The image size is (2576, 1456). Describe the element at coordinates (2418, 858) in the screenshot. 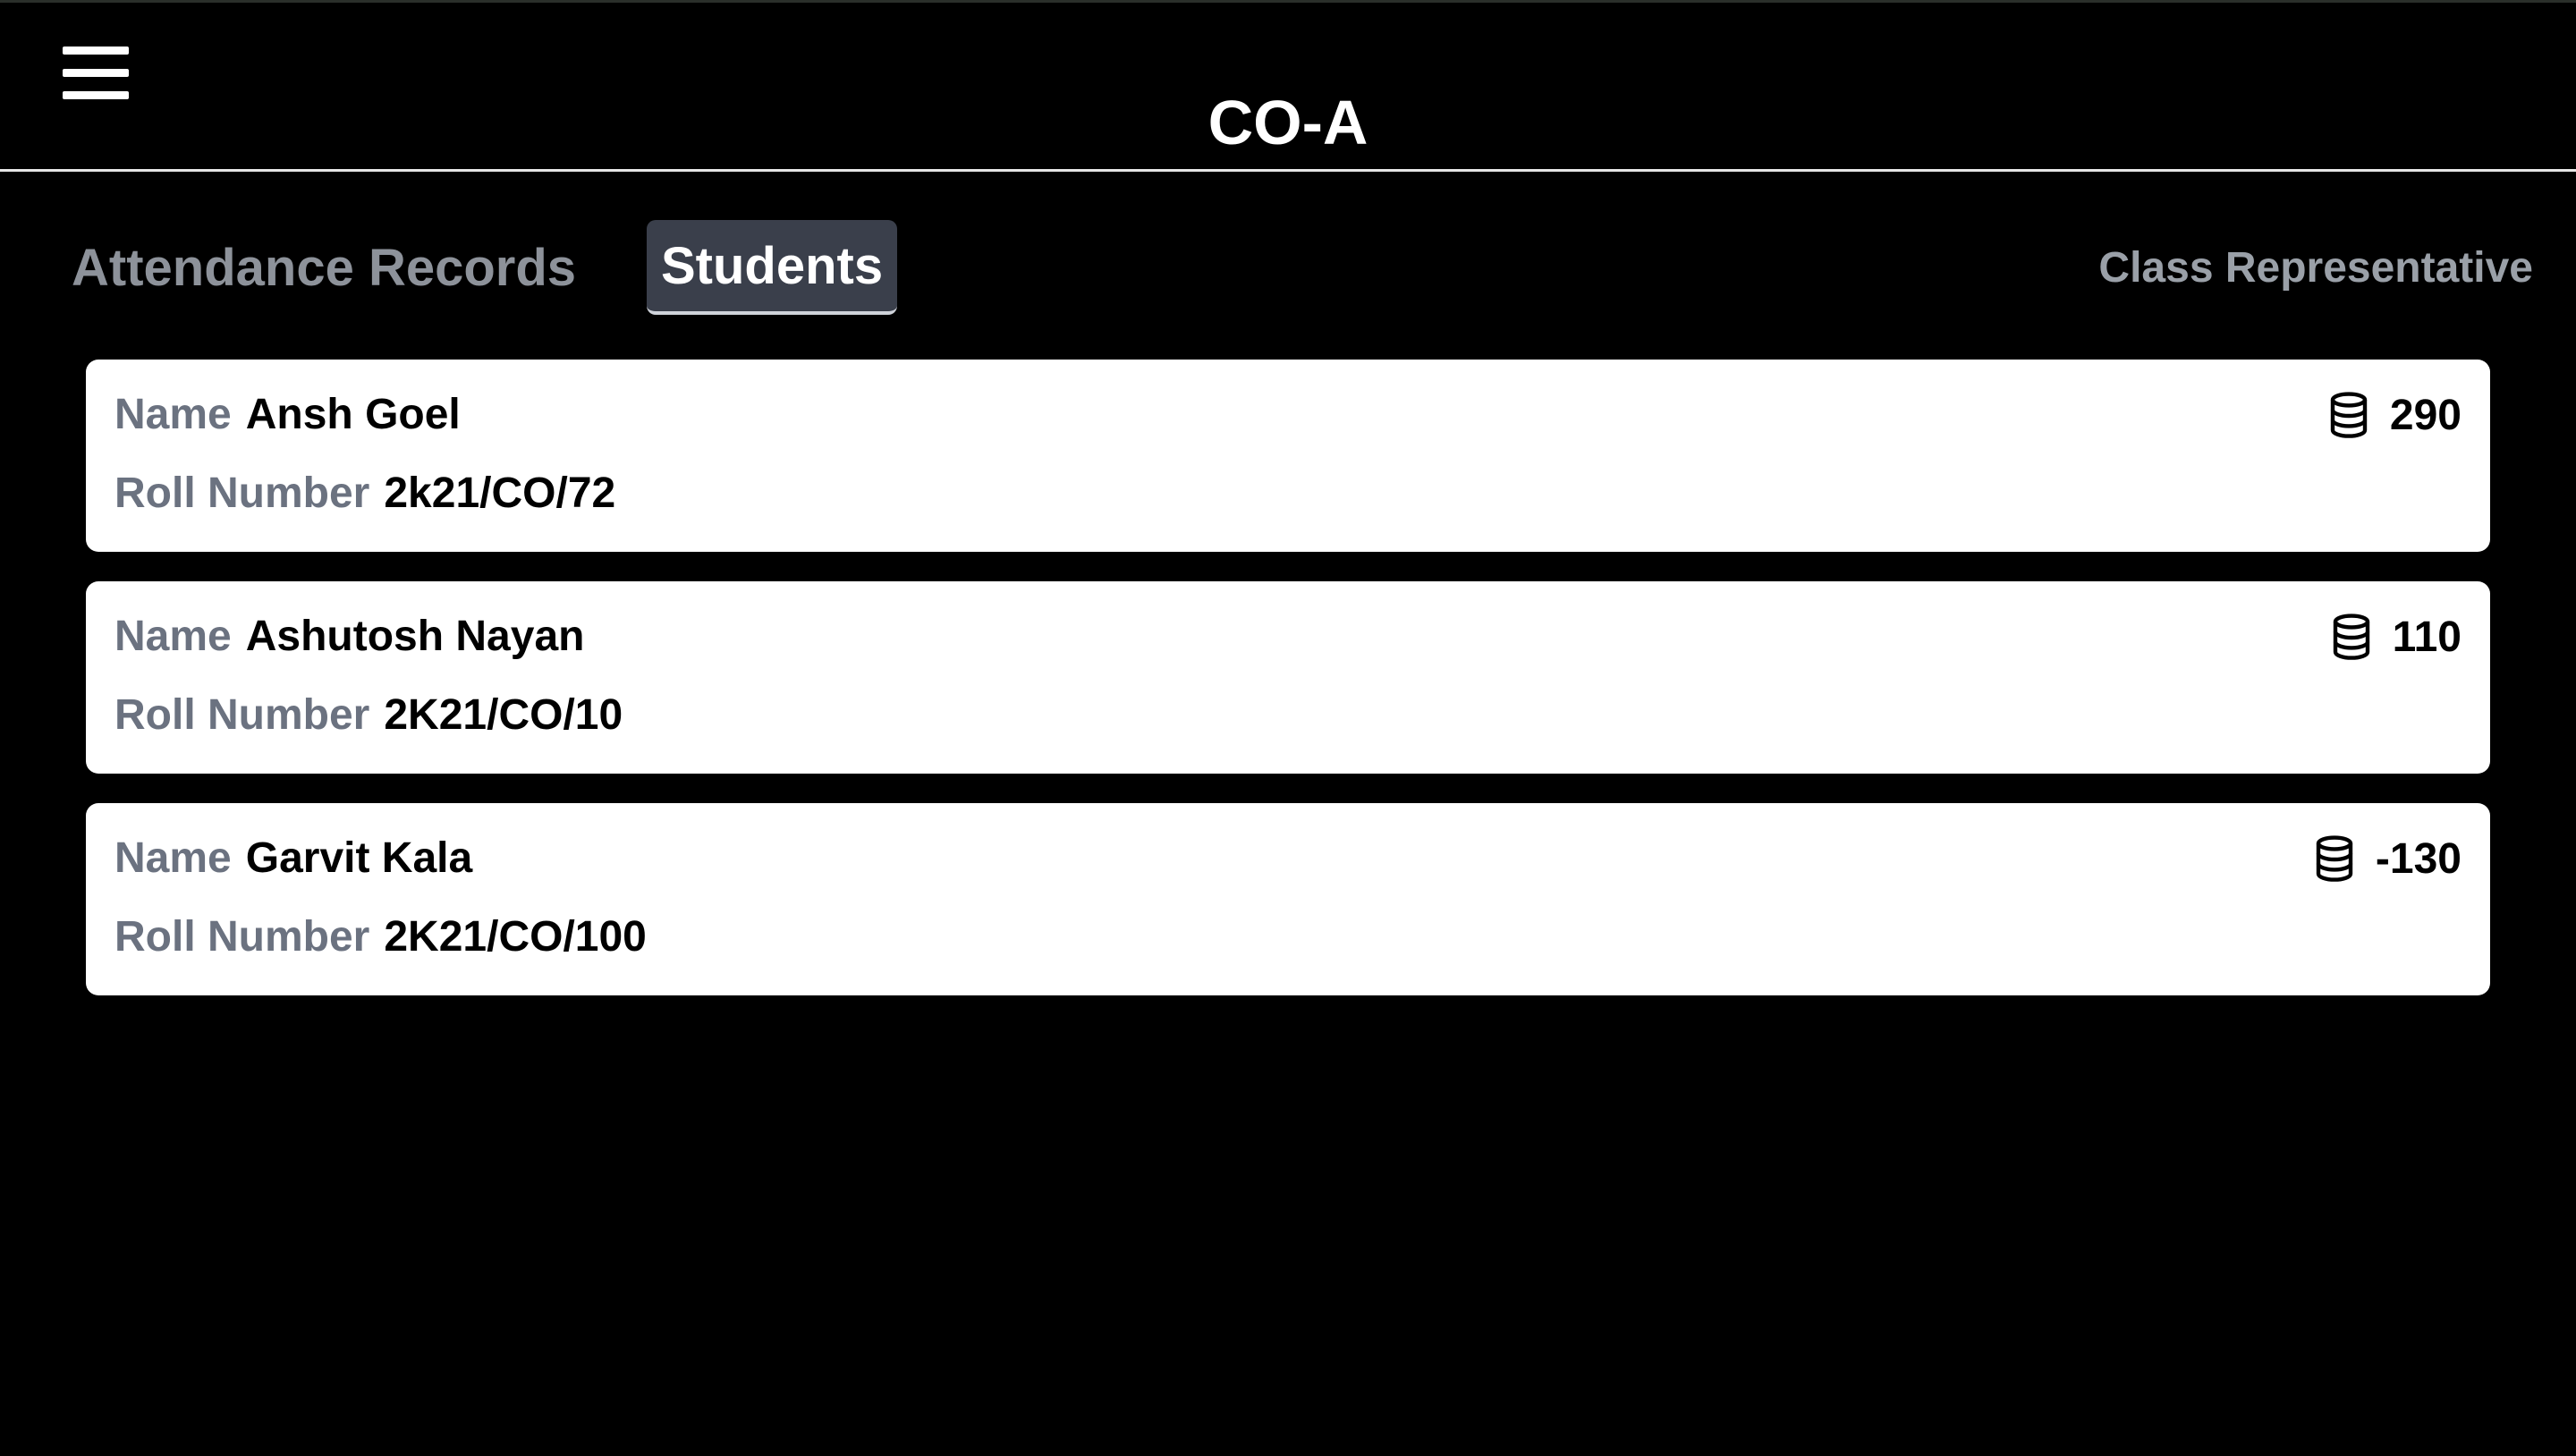

I see `points-value: -130` at that location.